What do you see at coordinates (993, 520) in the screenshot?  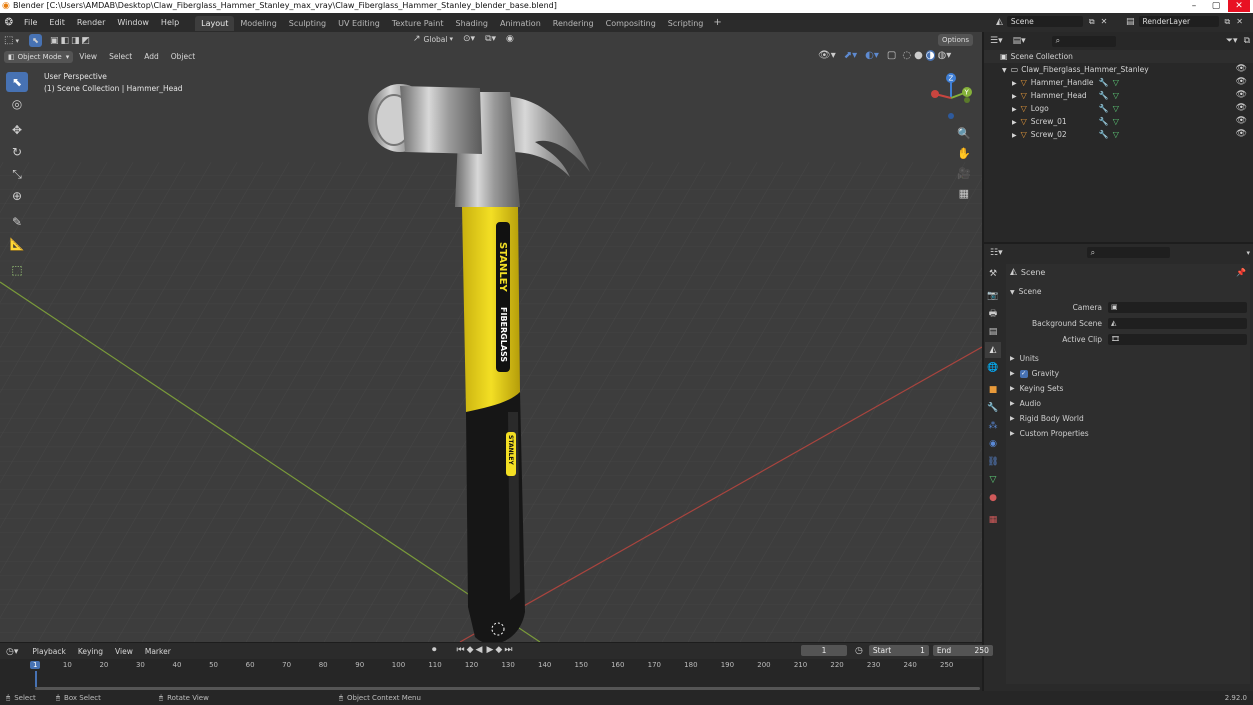 I see `texture-tab-icon: ▦` at bounding box center [993, 520].